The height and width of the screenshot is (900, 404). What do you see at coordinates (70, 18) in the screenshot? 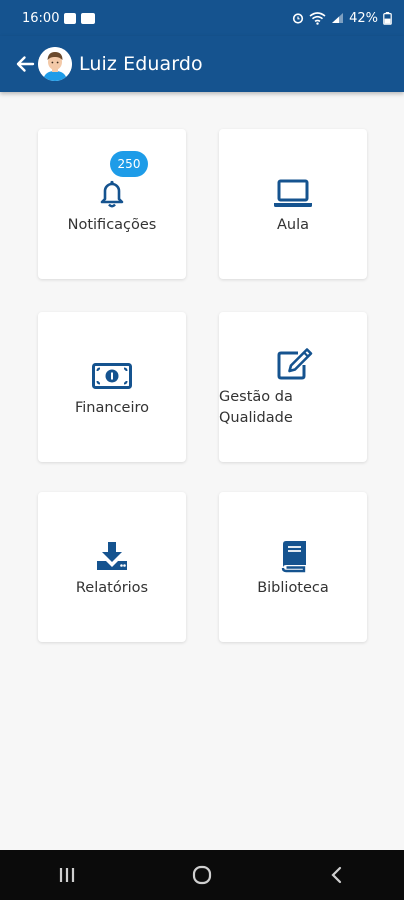
I see `gallery-notification-icon` at bounding box center [70, 18].